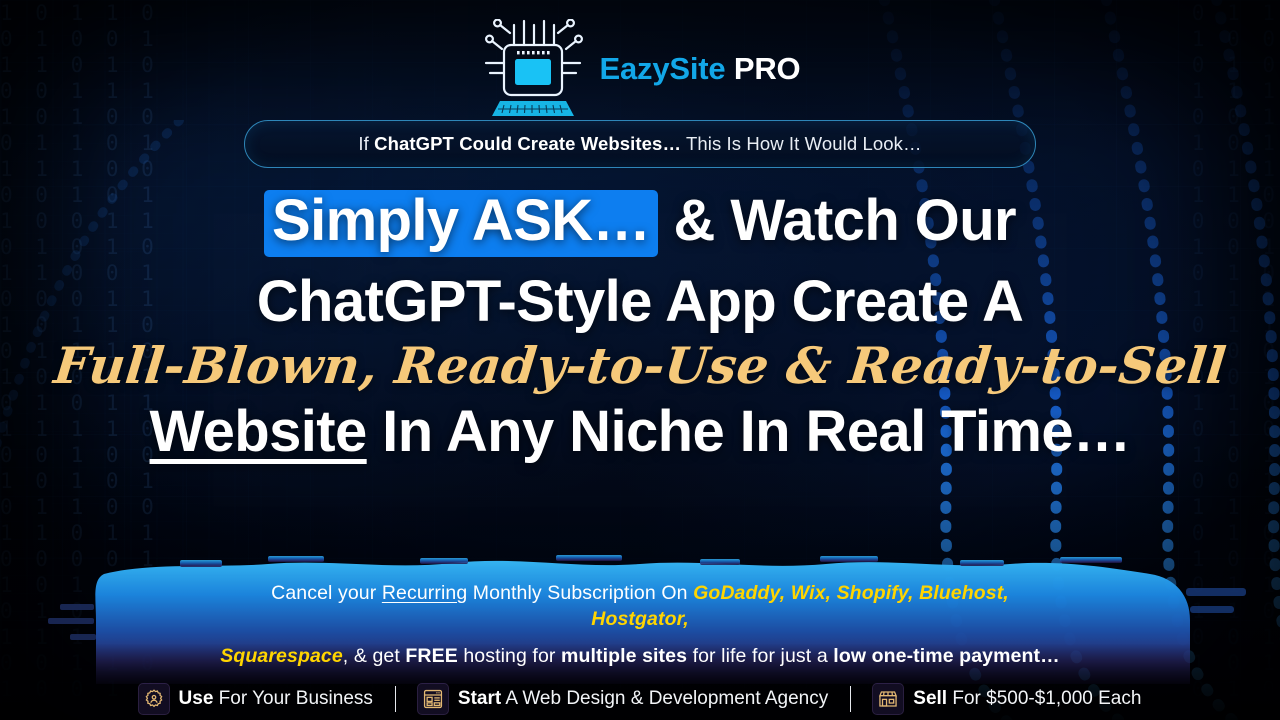  What do you see at coordinates (258, 431) in the screenshot?
I see `headline-underlined-word: Website` at bounding box center [258, 431].